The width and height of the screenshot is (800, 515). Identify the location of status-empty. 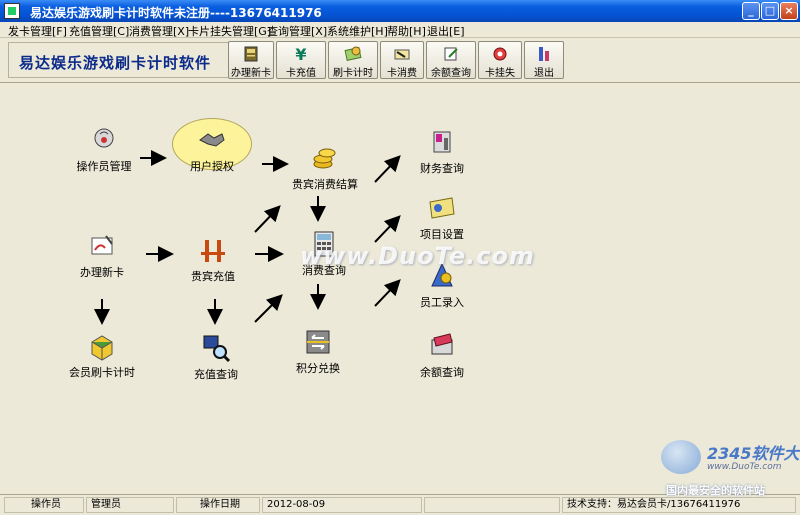
(492, 505).